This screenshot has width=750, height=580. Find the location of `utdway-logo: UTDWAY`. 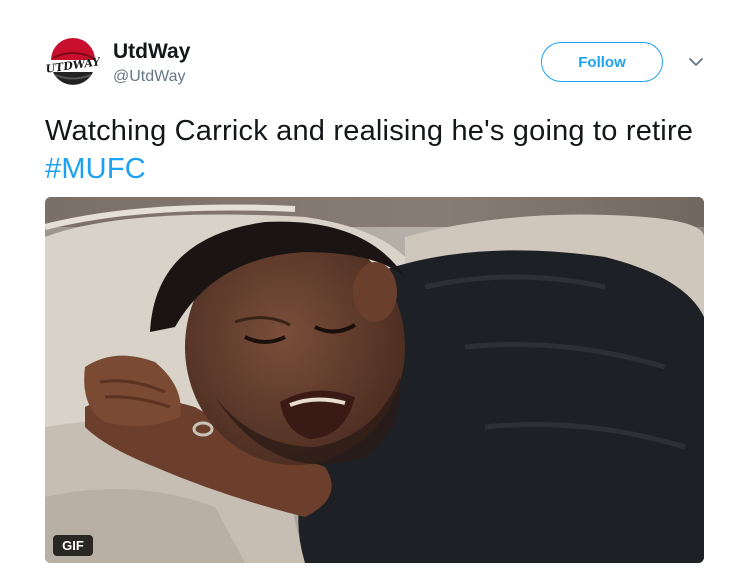

utdway-logo: UTDWAY is located at coordinates (73, 64).